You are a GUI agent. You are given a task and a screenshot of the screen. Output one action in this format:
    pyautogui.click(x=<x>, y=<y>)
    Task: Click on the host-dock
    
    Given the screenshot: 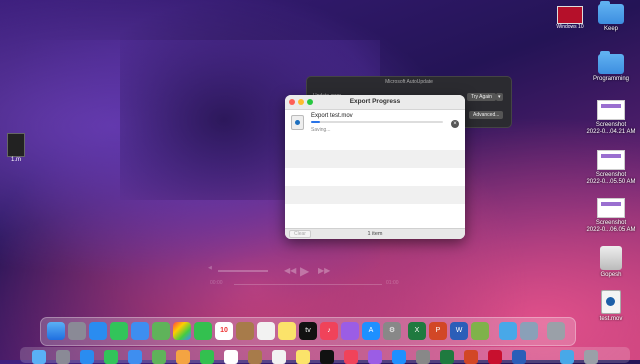 What is the action you would take?
    pyautogui.click(x=325, y=355)
    